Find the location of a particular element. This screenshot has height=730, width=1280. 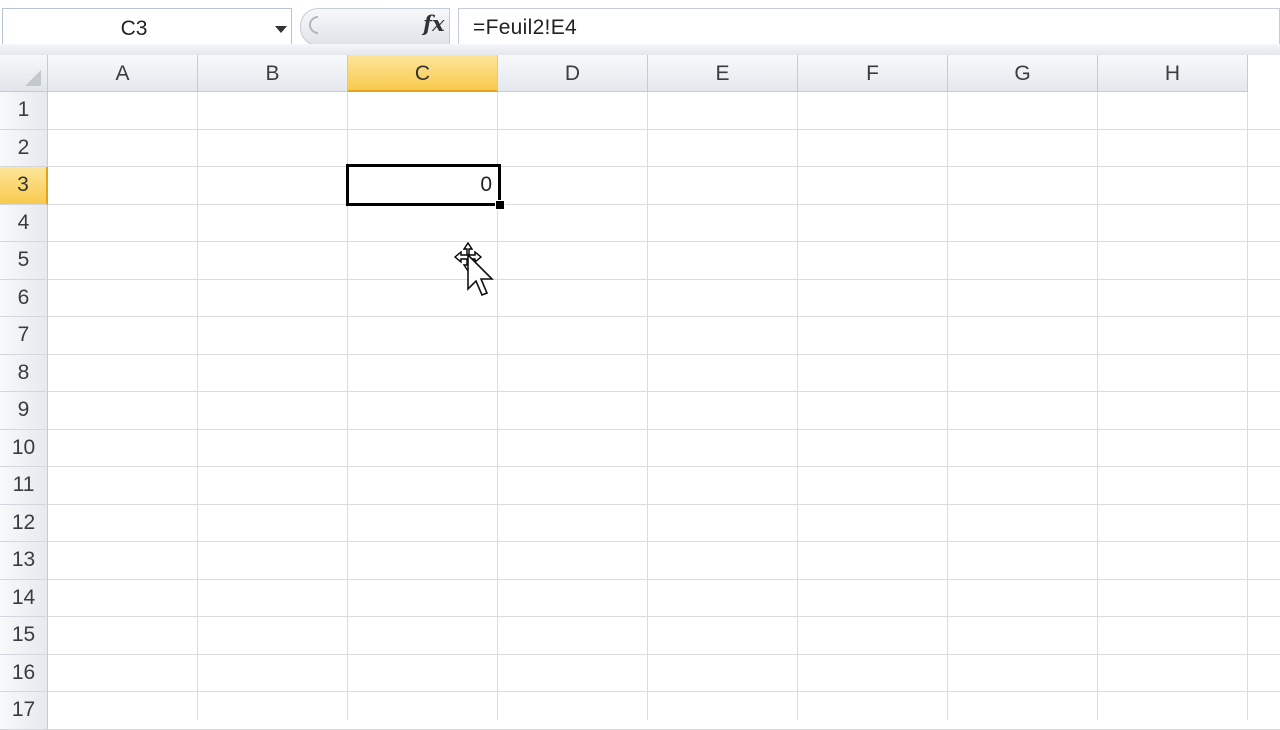

column-header-g: G is located at coordinates (1023, 73).